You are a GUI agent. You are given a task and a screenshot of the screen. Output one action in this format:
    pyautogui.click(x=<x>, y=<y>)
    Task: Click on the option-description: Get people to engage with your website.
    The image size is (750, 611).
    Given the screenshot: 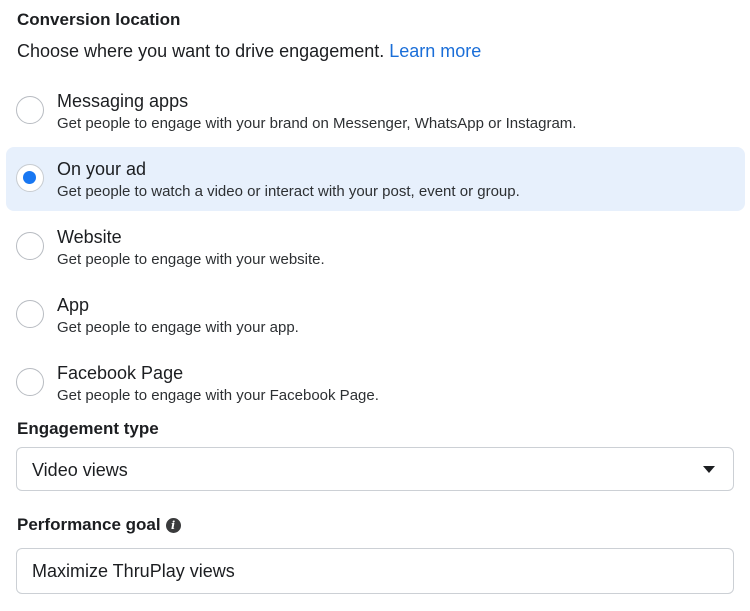 What is the action you would take?
    pyautogui.click(x=191, y=259)
    